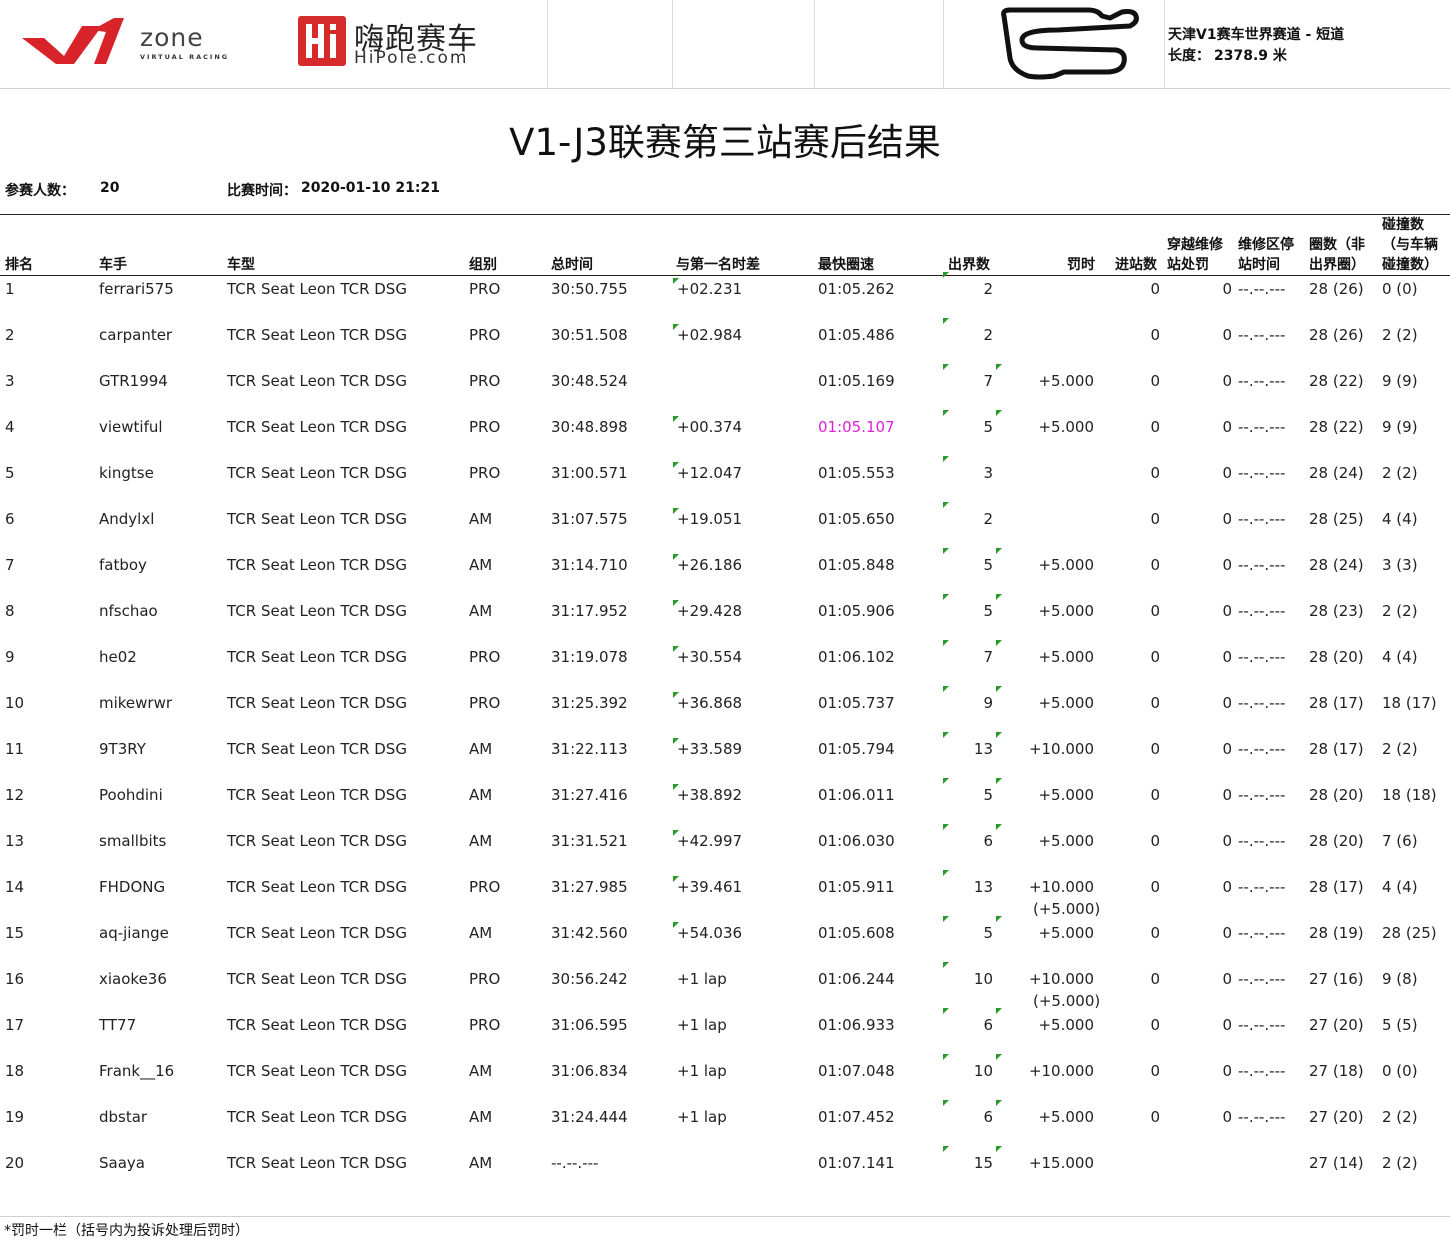 The width and height of the screenshot is (1450, 1240). What do you see at coordinates (1336, 887) in the screenshot?
I see `laps-cell: 28 (17)` at bounding box center [1336, 887].